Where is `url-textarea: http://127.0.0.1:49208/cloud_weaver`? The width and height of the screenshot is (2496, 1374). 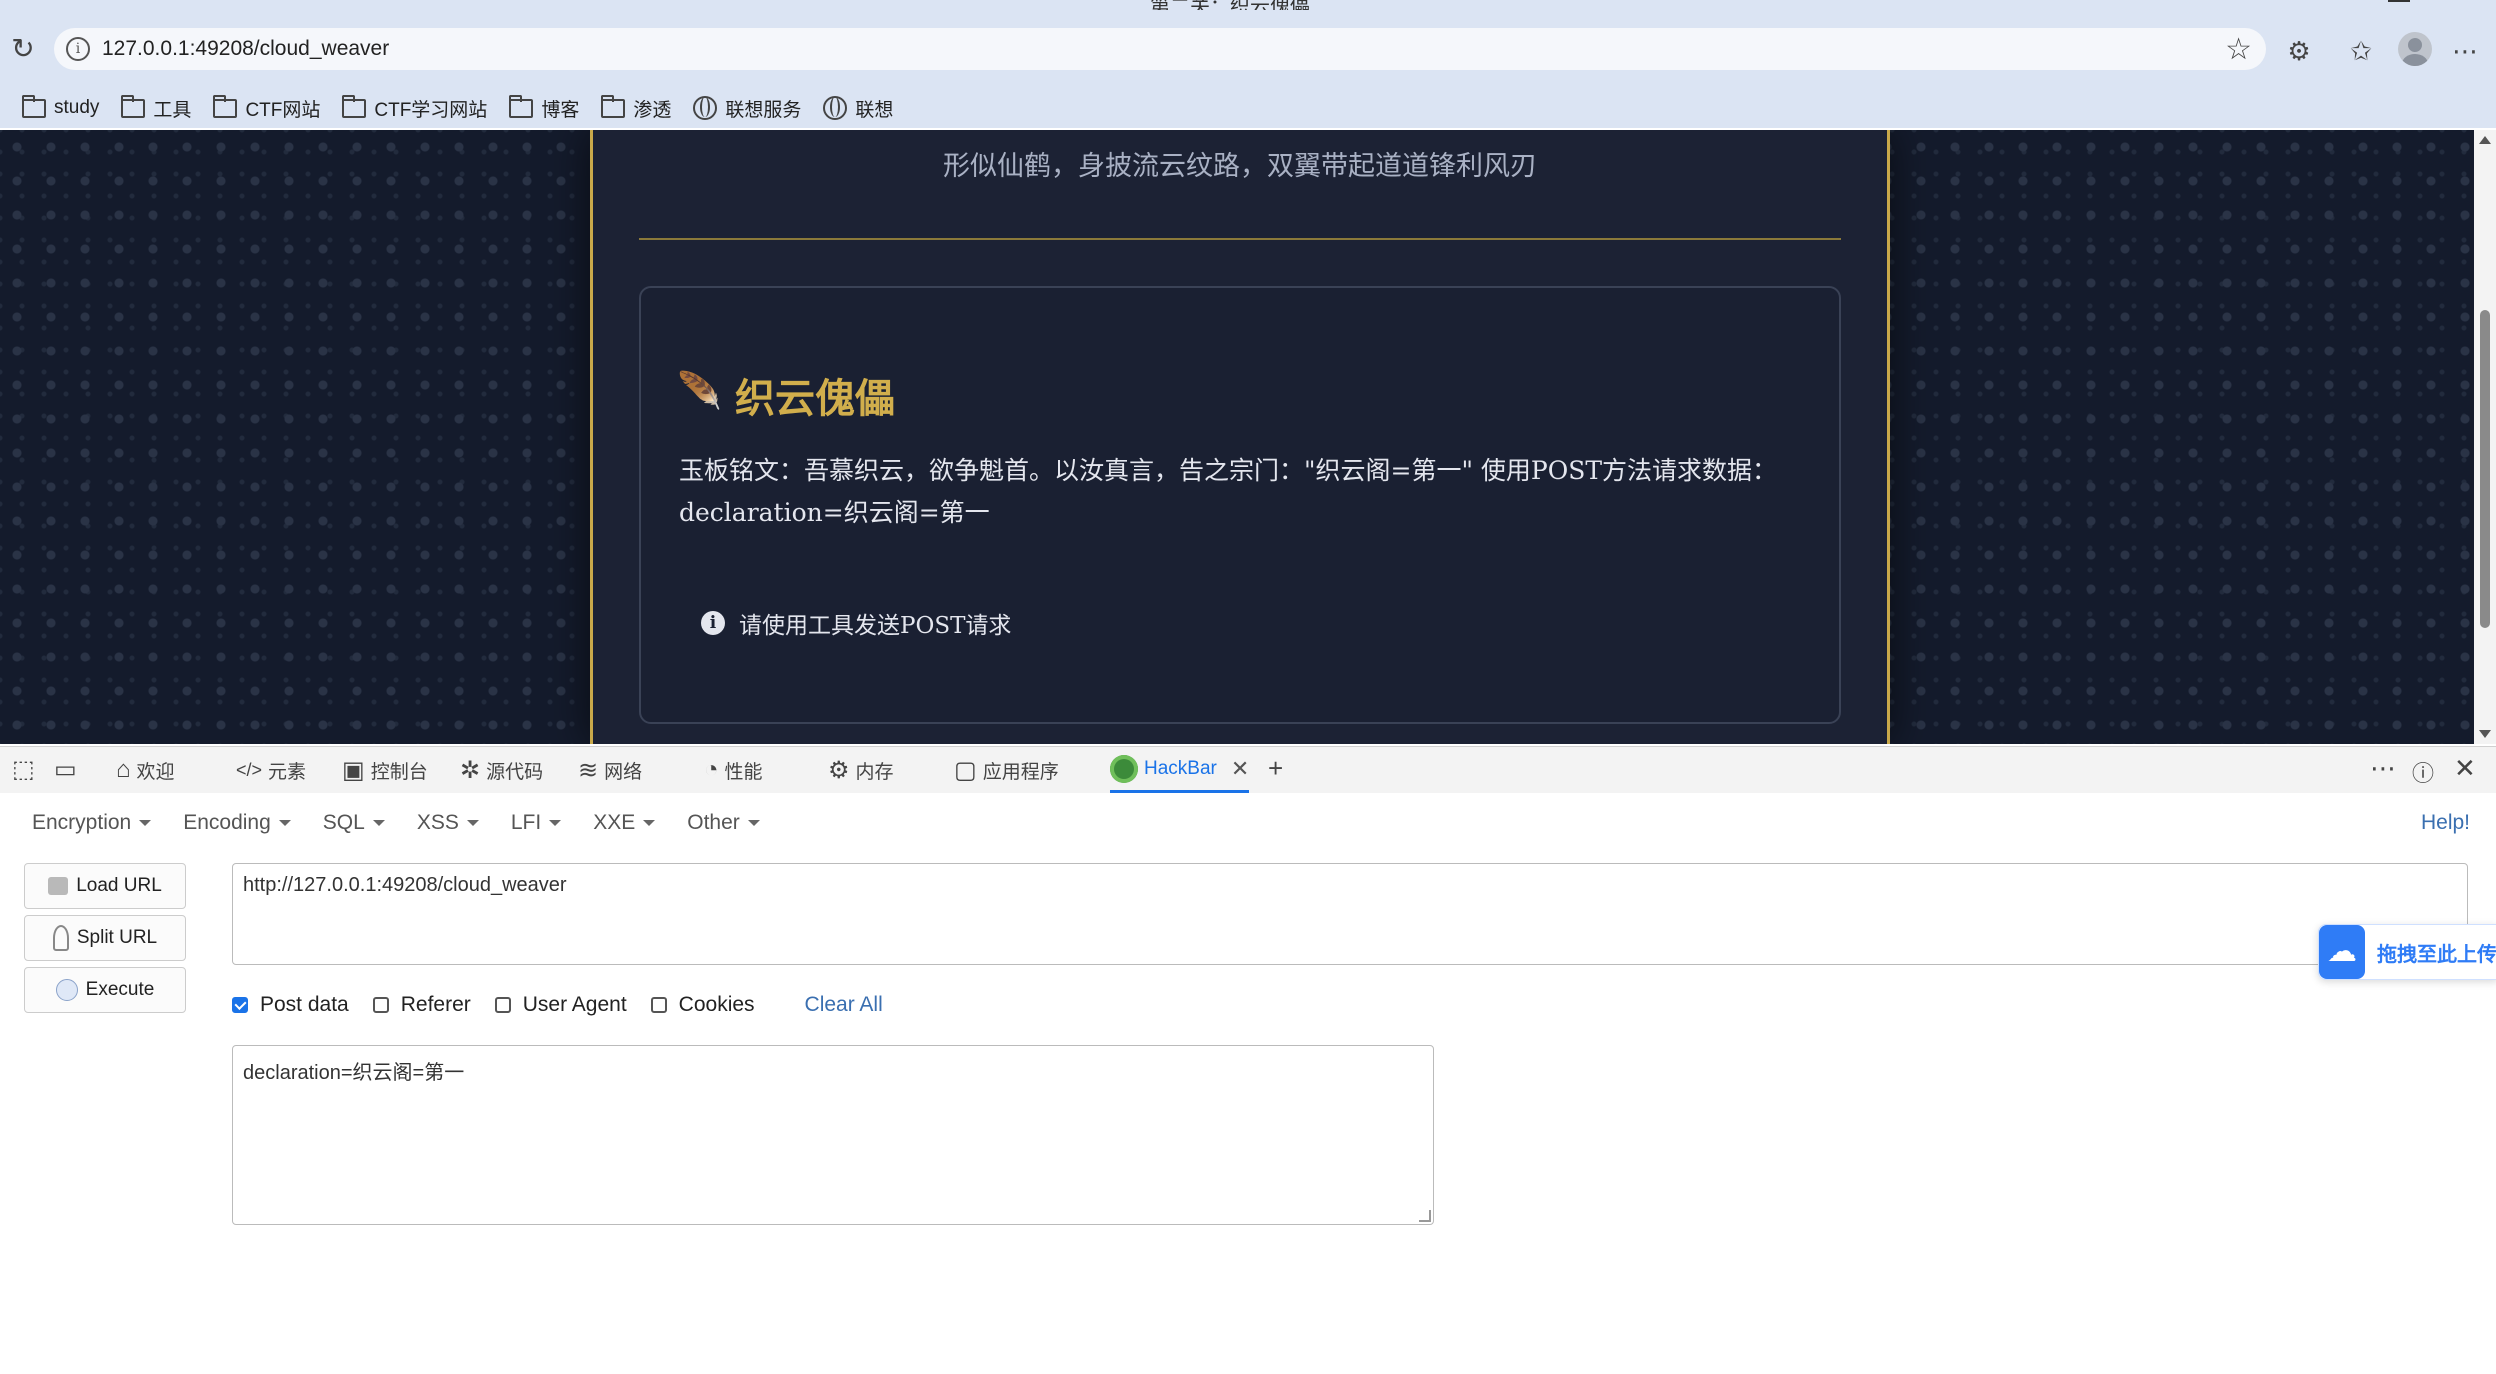 url-textarea: http://127.0.0.1:49208/cloud_weaver is located at coordinates (1350, 914).